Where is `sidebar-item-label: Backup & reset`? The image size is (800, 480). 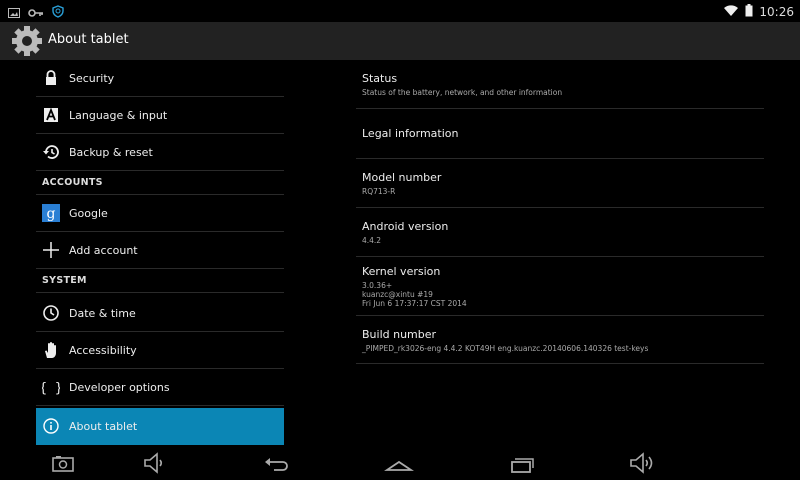
sidebar-item-label: Backup & reset is located at coordinates (111, 152).